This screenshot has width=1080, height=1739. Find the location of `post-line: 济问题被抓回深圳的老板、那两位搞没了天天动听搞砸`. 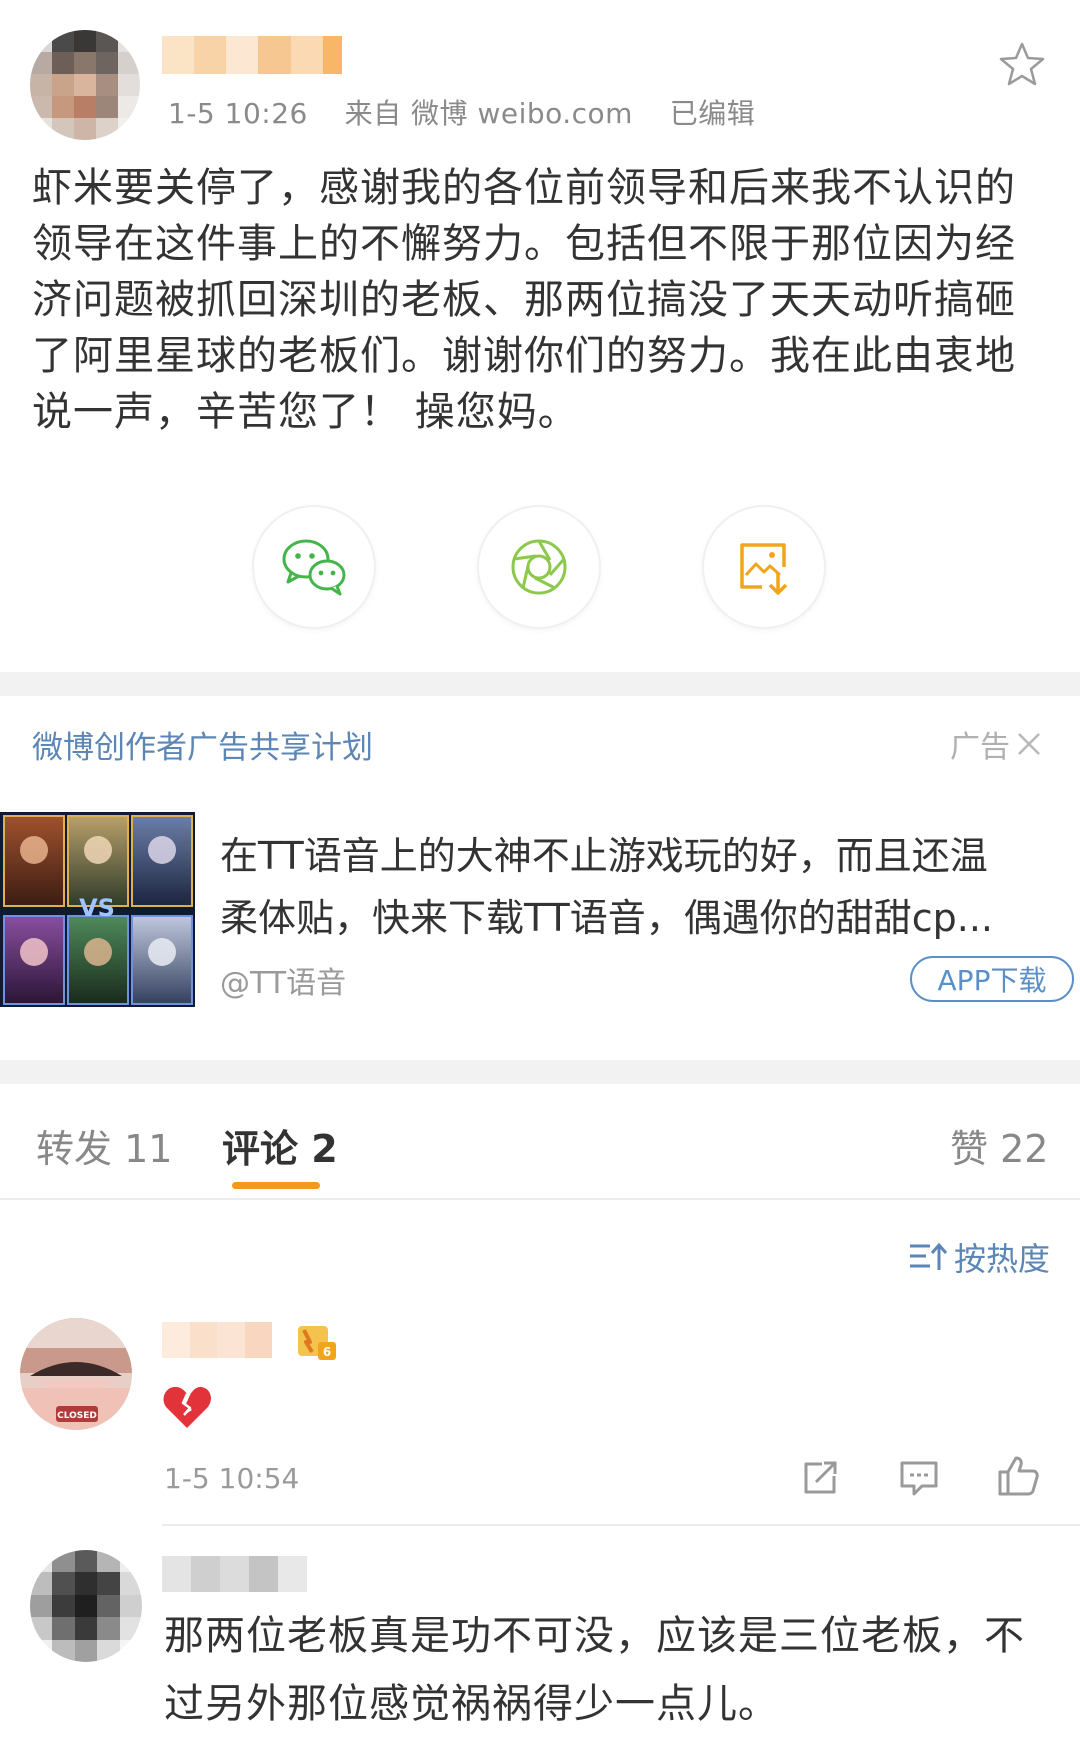

post-line: 济问题被抓回深圳的老板、那两位搞没了天天动听搞砸 is located at coordinates (524, 300).